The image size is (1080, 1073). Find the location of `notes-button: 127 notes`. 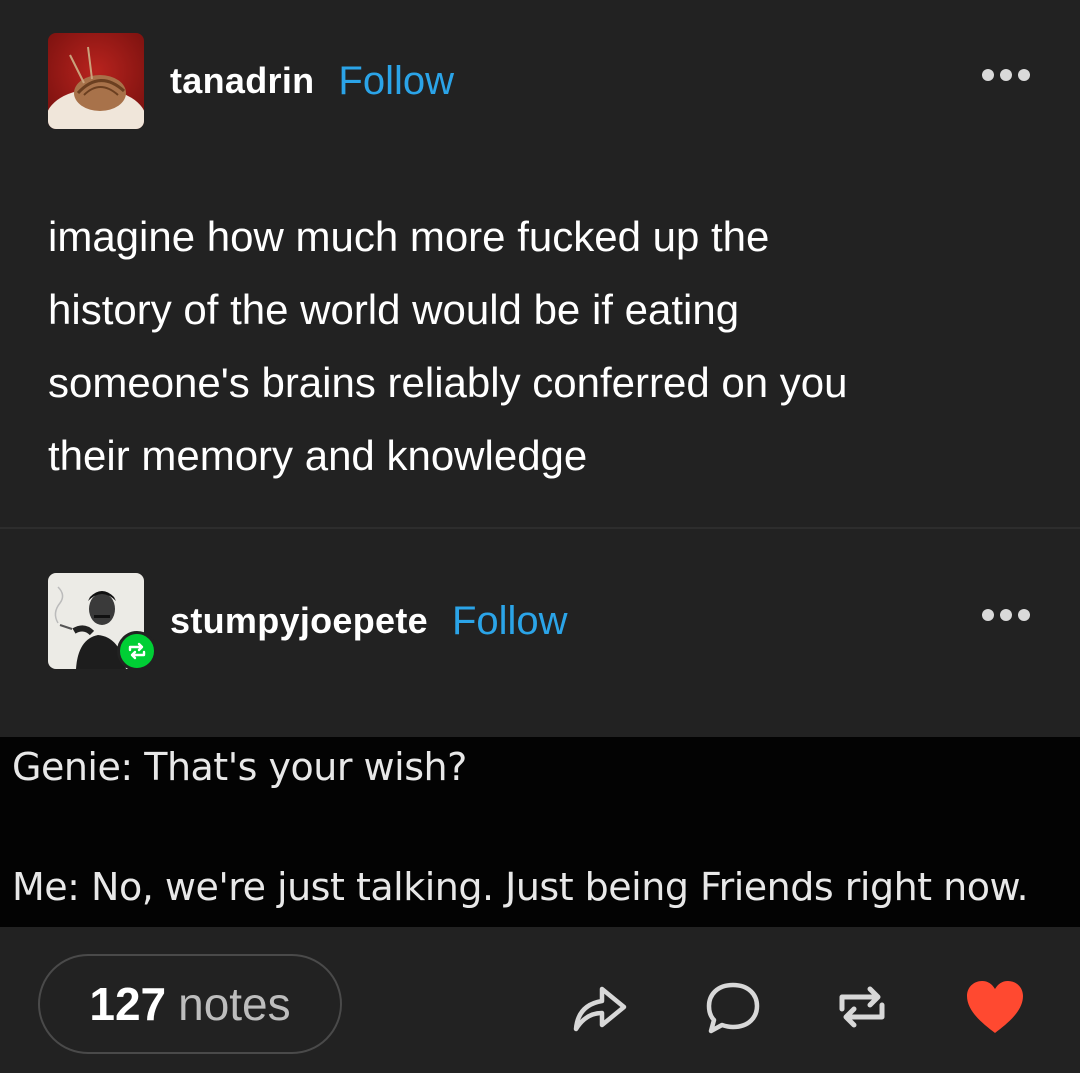

notes-button: 127 notes is located at coordinates (190, 1004).